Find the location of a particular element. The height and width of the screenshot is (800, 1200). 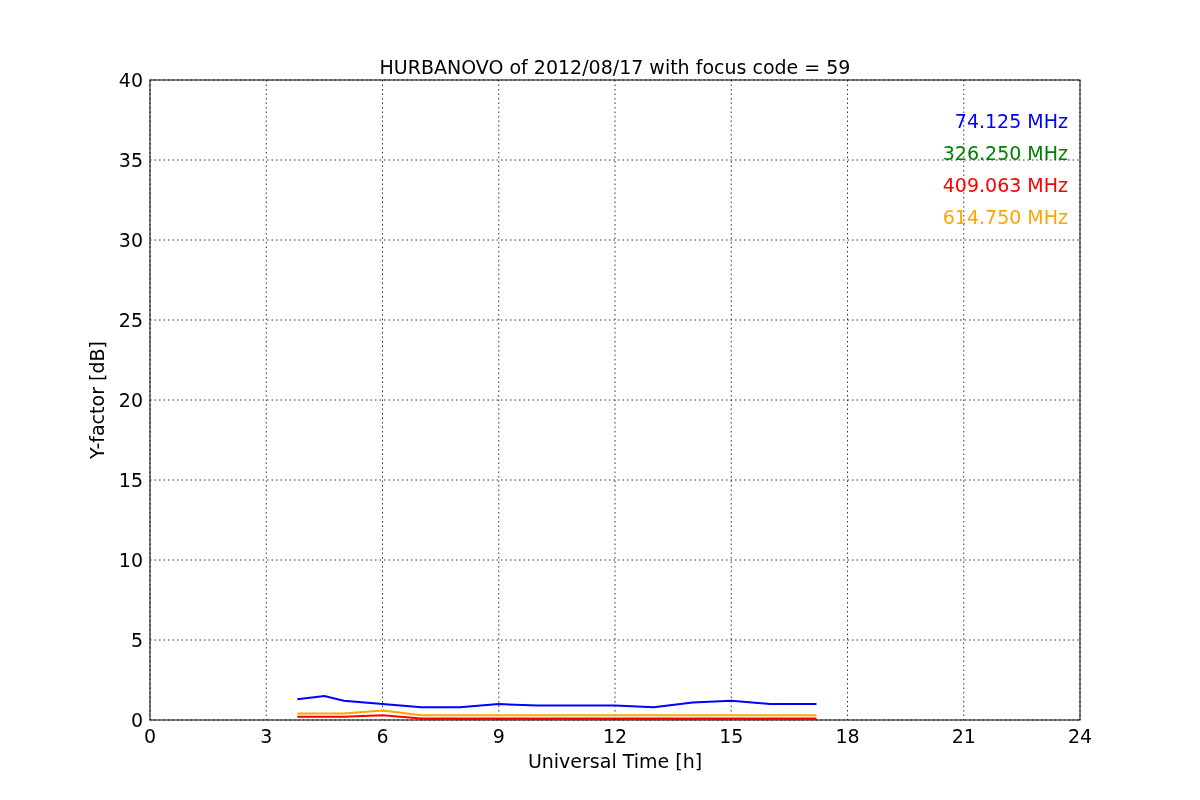

y-tick-label: 10 is located at coordinates (130, 560).